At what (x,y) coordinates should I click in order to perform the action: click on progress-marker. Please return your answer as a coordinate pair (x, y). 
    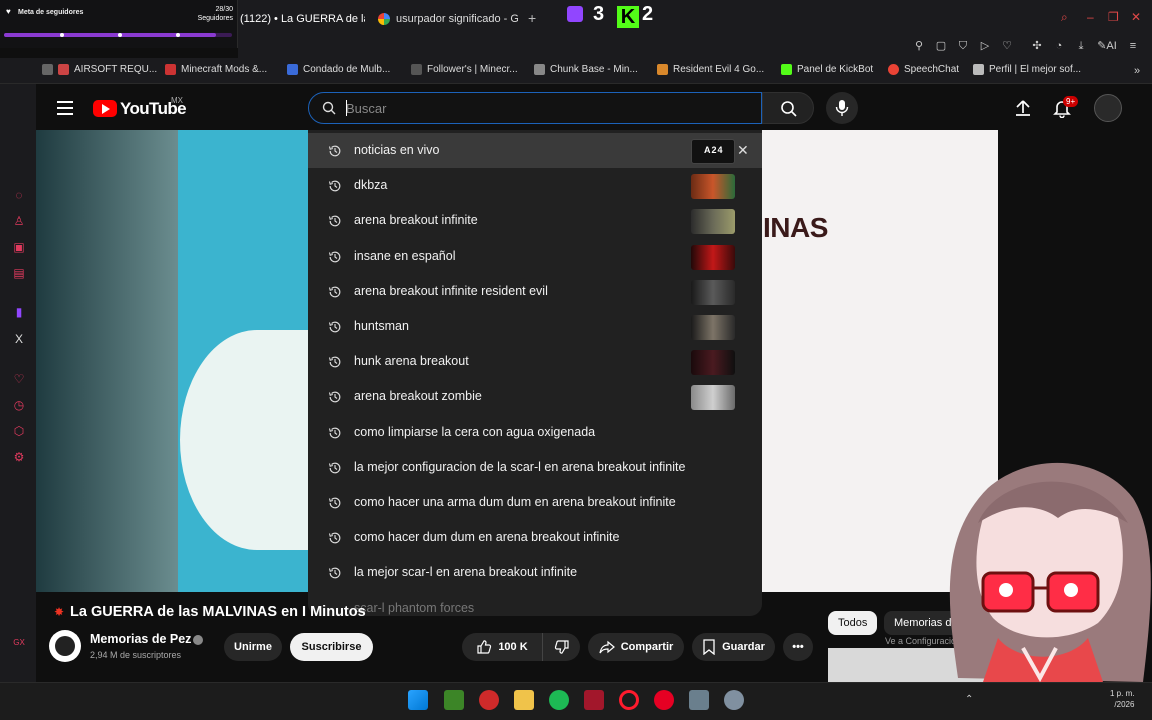
    Looking at the image, I should click on (62, 35).